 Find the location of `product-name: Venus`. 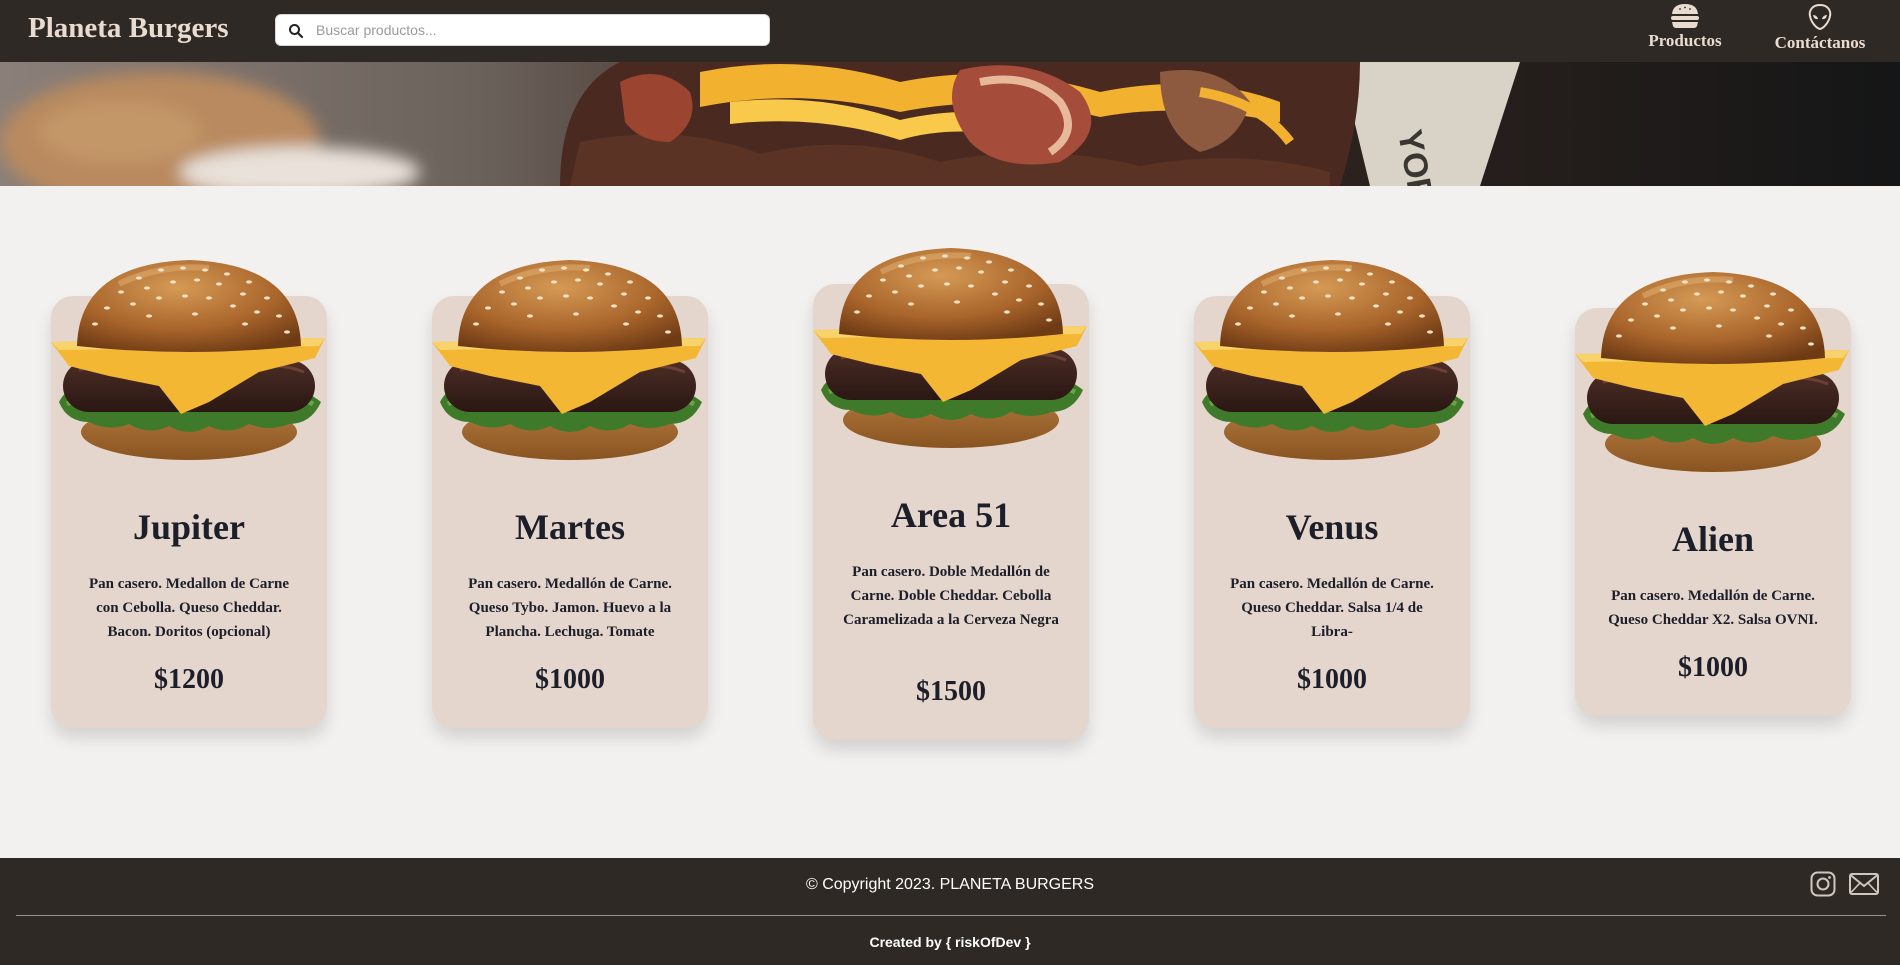

product-name: Venus is located at coordinates (1332, 527).